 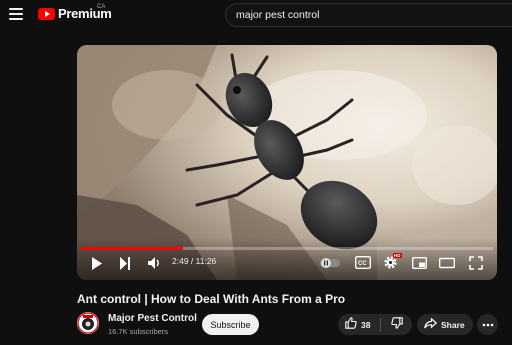 What do you see at coordinates (366, 324) in the screenshot?
I see `like-count: 38` at bounding box center [366, 324].